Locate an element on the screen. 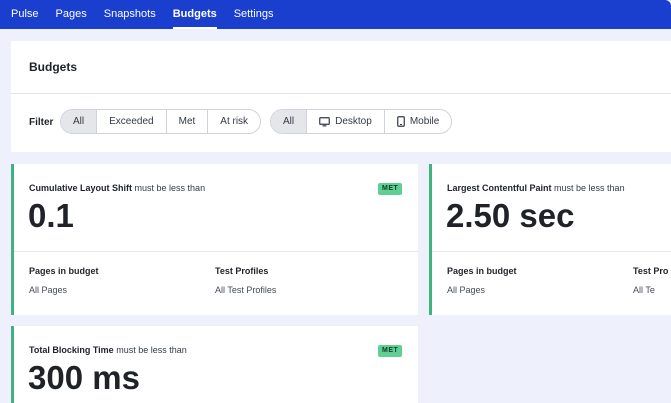 Image resolution: width=671 pixels, height=403 pixels. device-filter-mobile-label: Mobile is located at coordinates (424, 121).